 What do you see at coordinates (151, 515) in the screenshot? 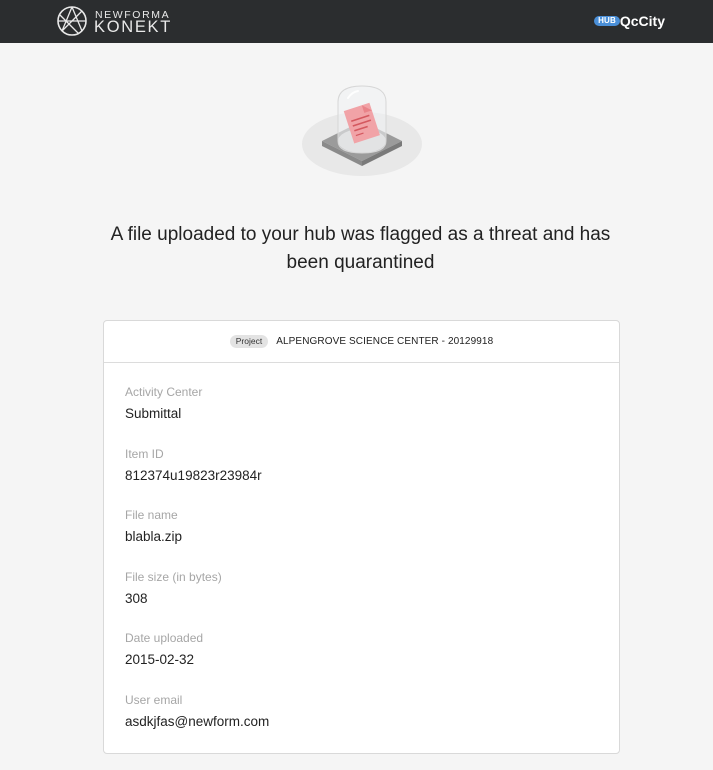
I see `field-label: File name` at bounding box center [151, 515].